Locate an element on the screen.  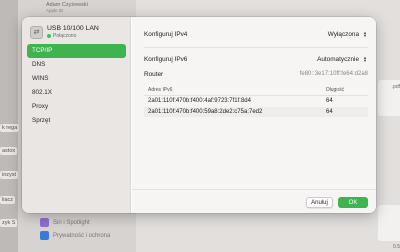
nav-item-proxy: Proxy is located at coordinates (76, 107).